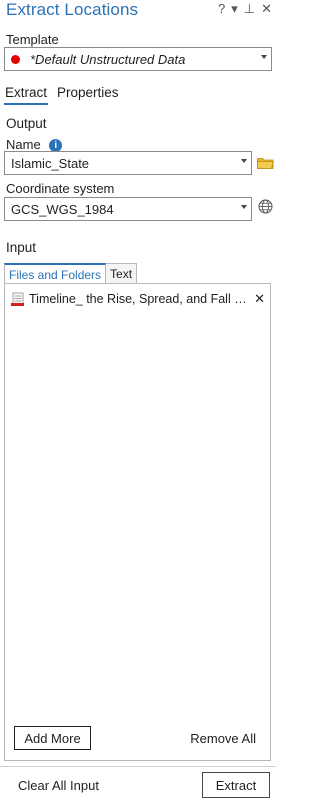 Image resolution: width=320 pixels, height=804 pixels. I want to click on pin-icon: ⊥, so click(249, 9).